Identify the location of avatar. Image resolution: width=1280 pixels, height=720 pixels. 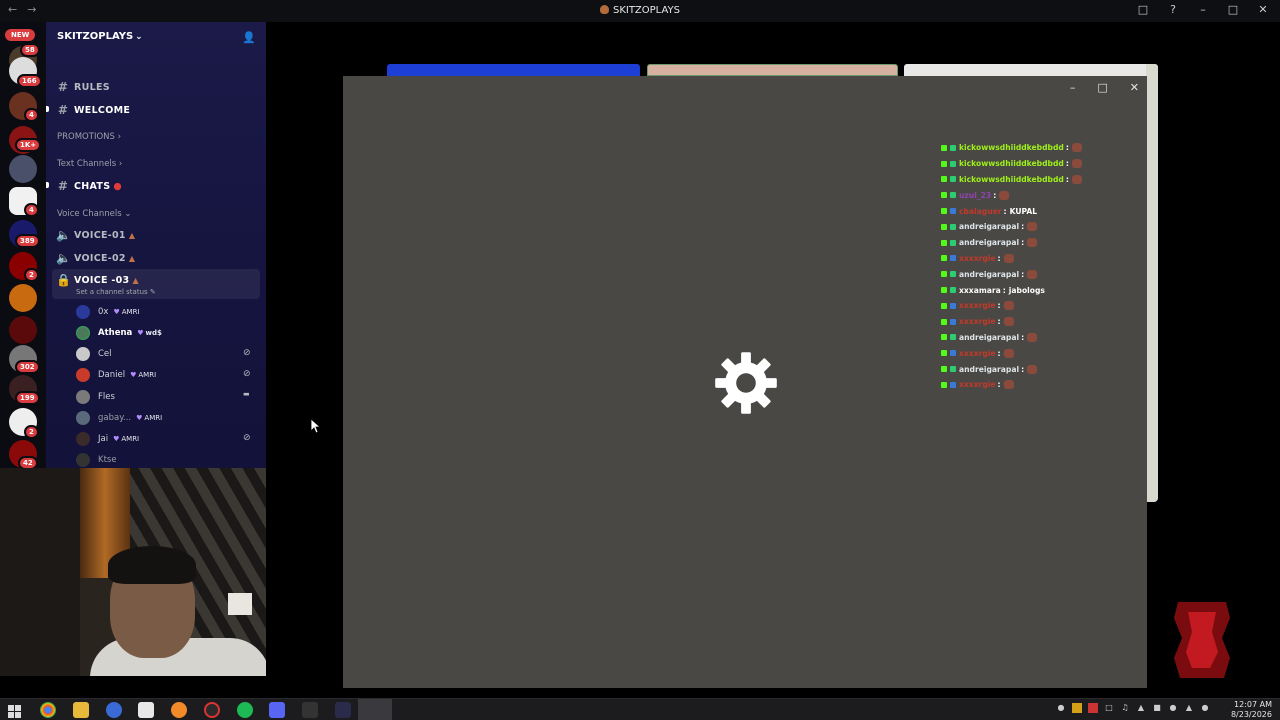
(83, 460).